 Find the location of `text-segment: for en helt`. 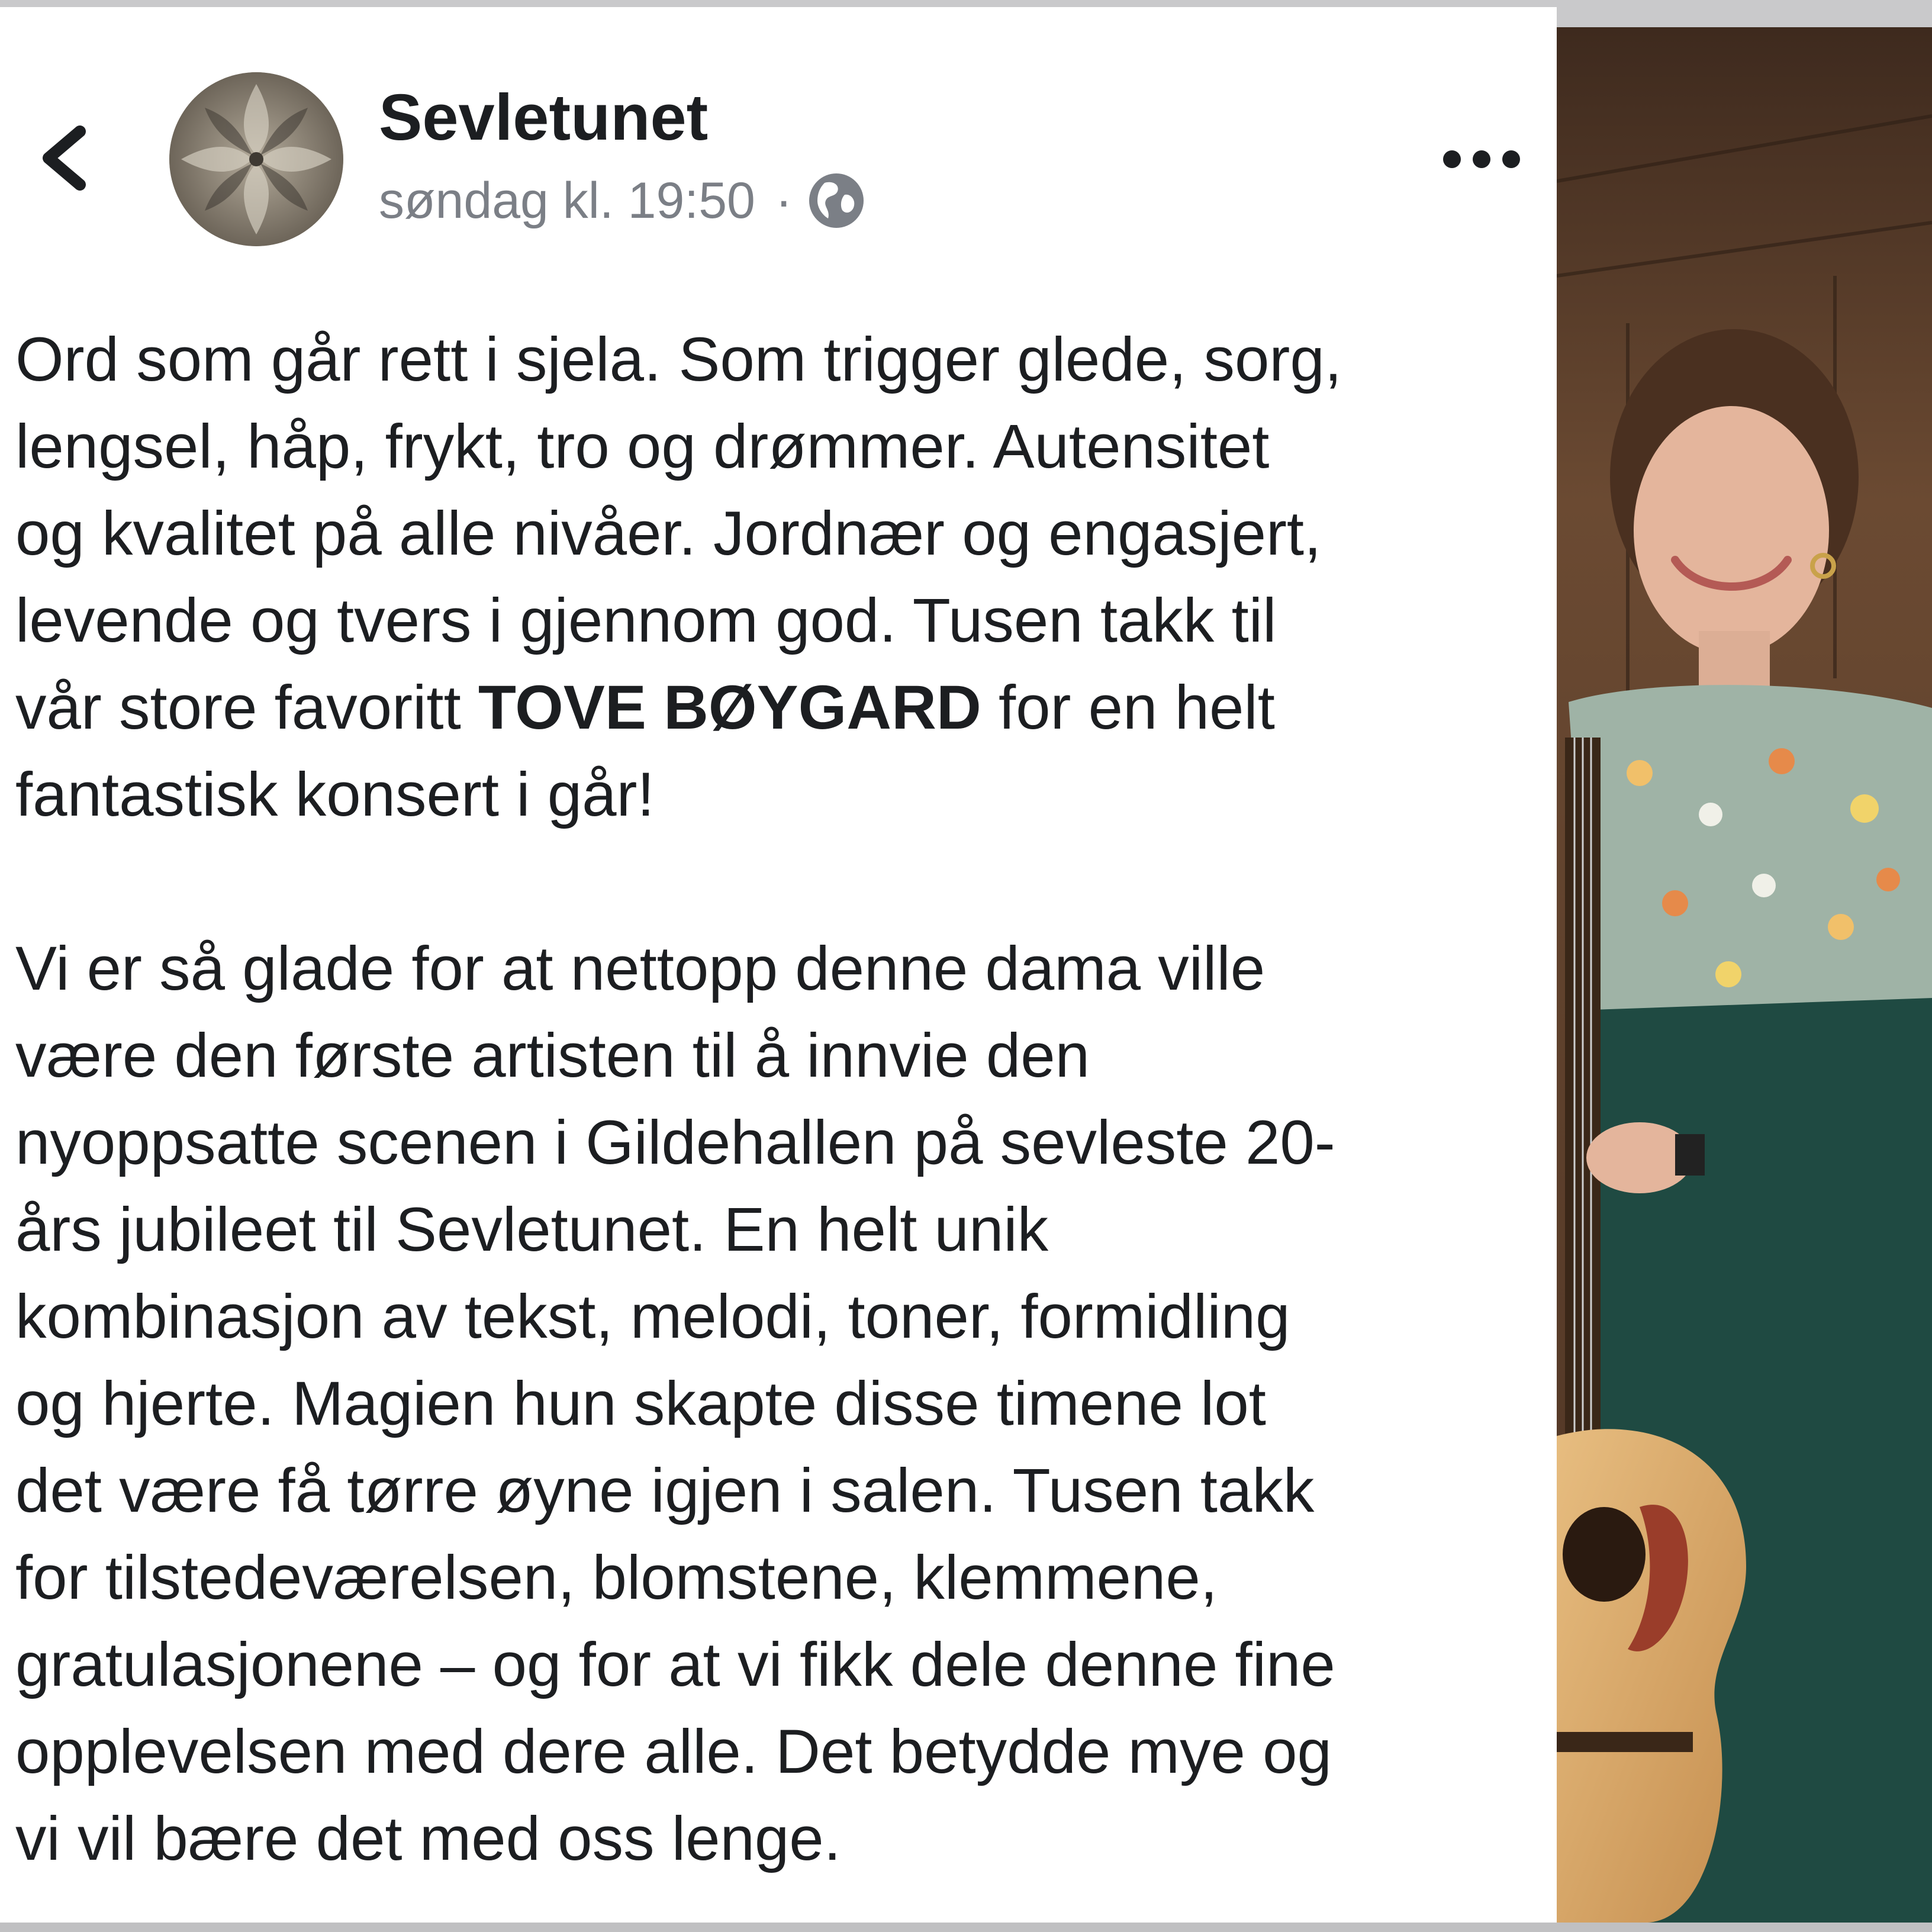

text-segment: for en helt is located at coordinates (1128, 707).